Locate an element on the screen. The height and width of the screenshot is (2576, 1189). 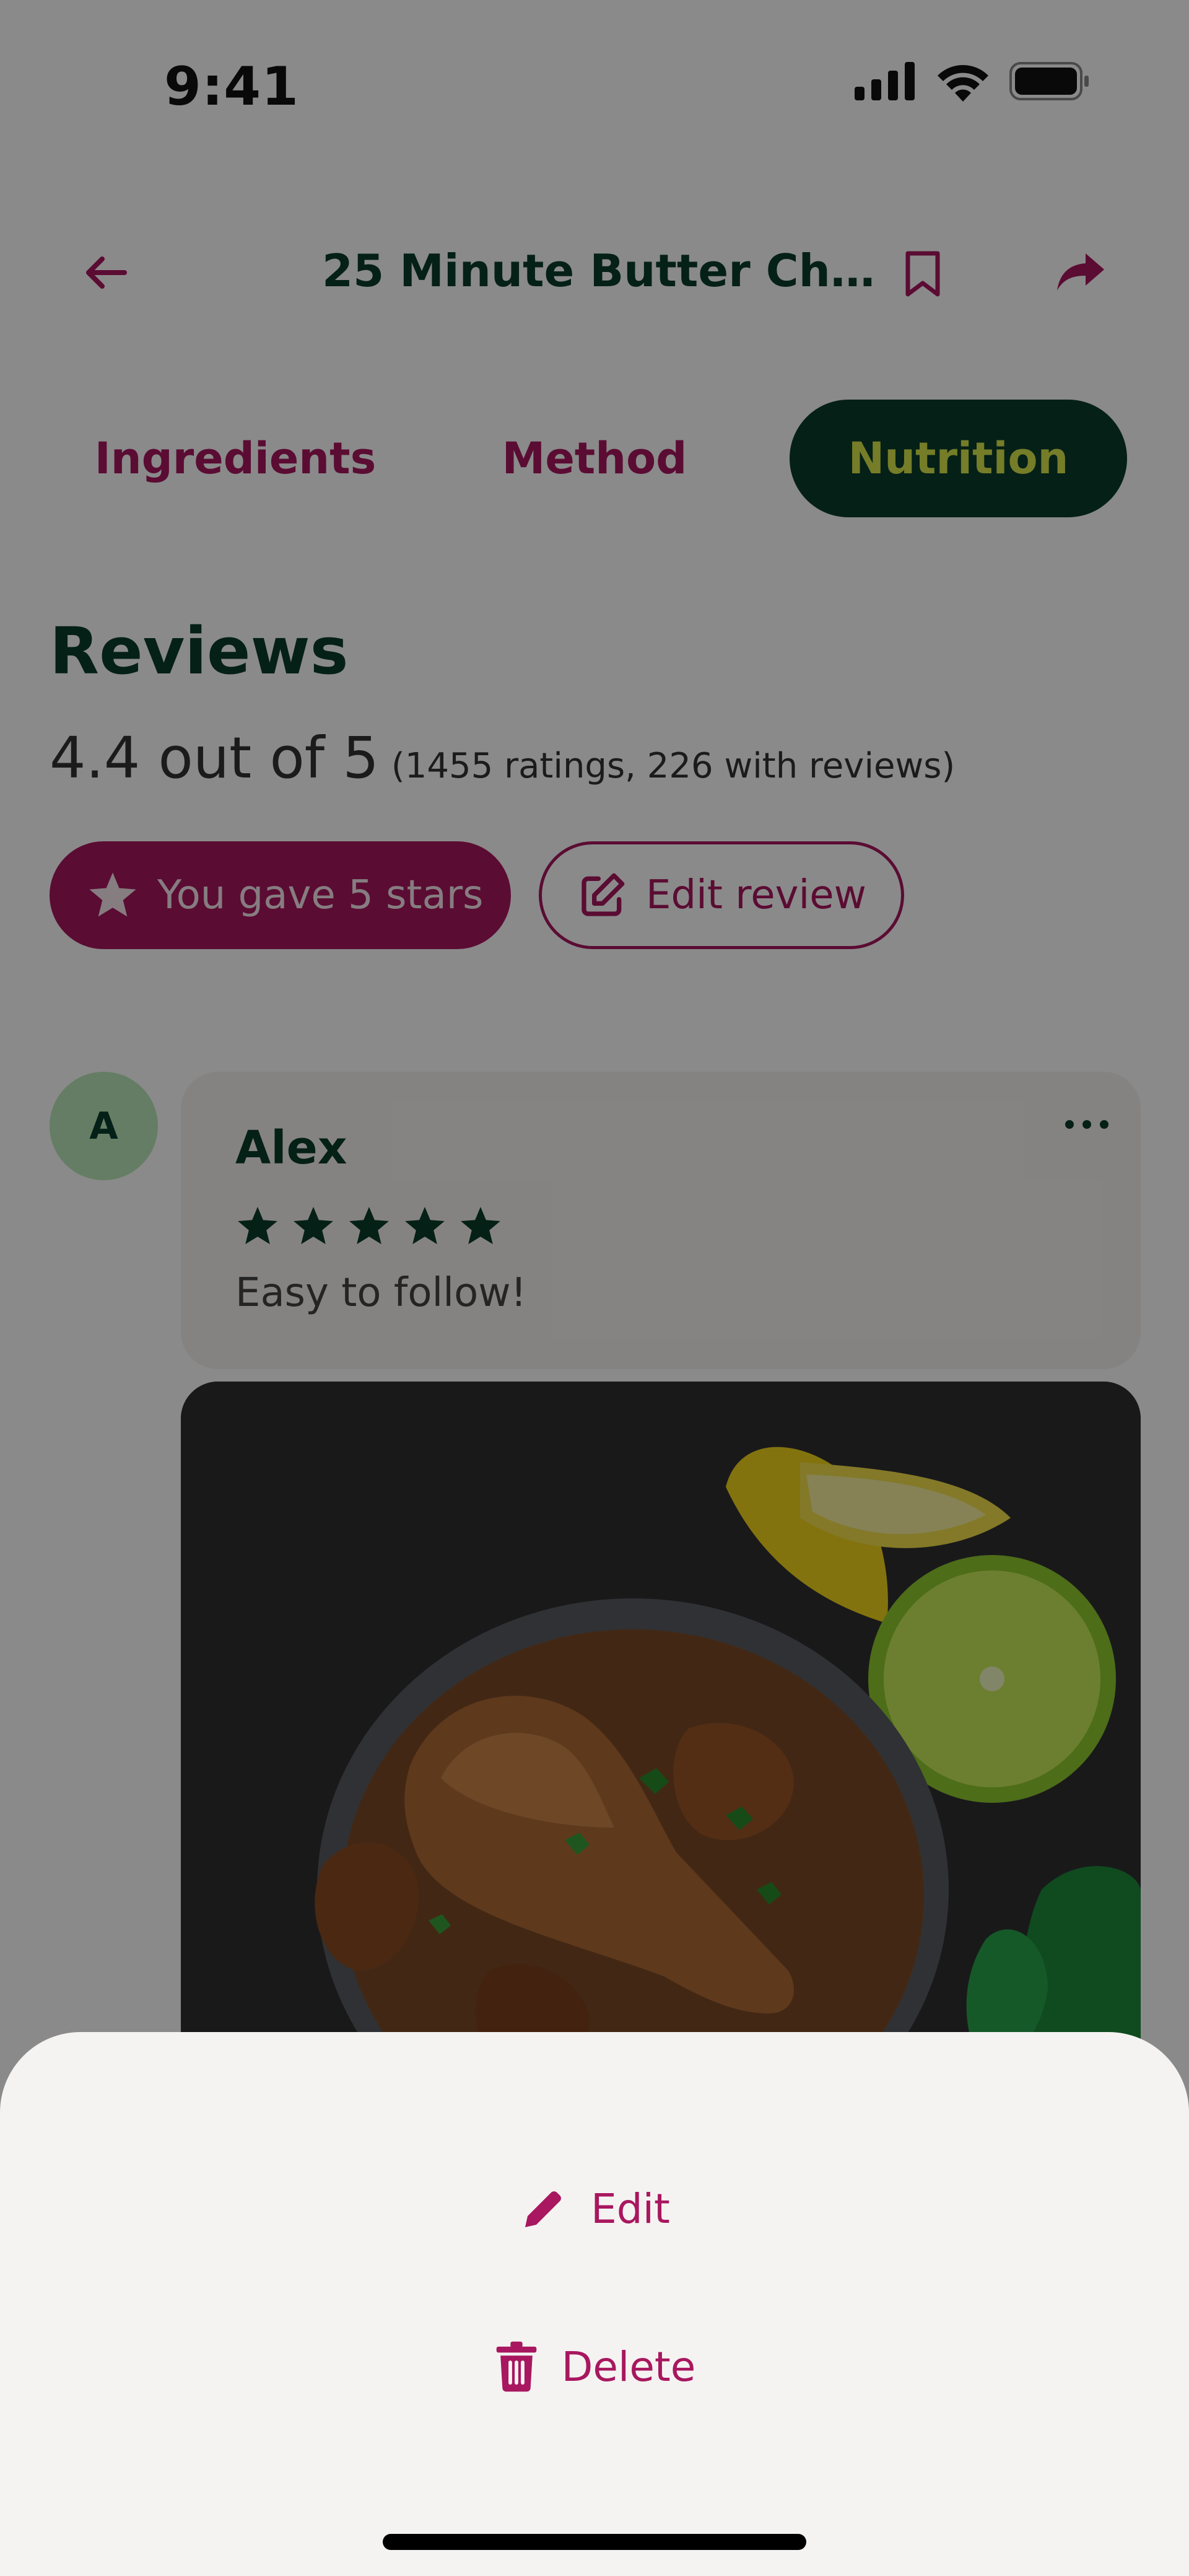
edit-action-button: Edit is located at coordinates (594, 2209).